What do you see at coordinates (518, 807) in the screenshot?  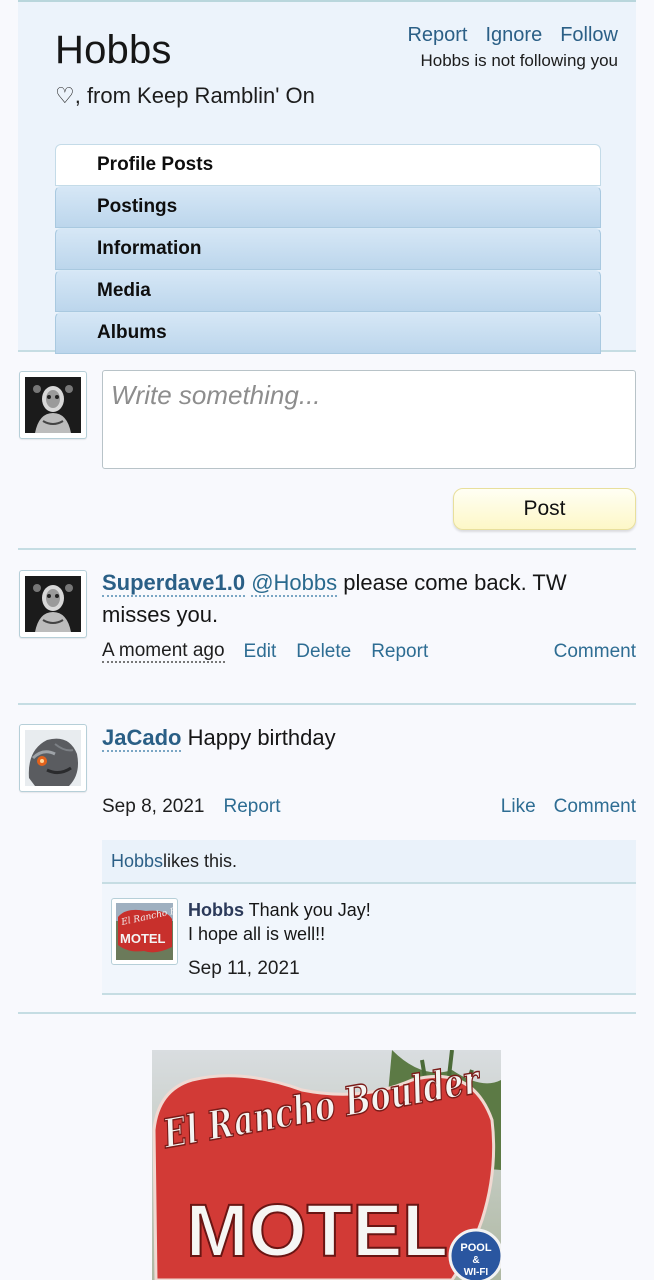 I see `like-link: Like` at bounding box center [518, 807].